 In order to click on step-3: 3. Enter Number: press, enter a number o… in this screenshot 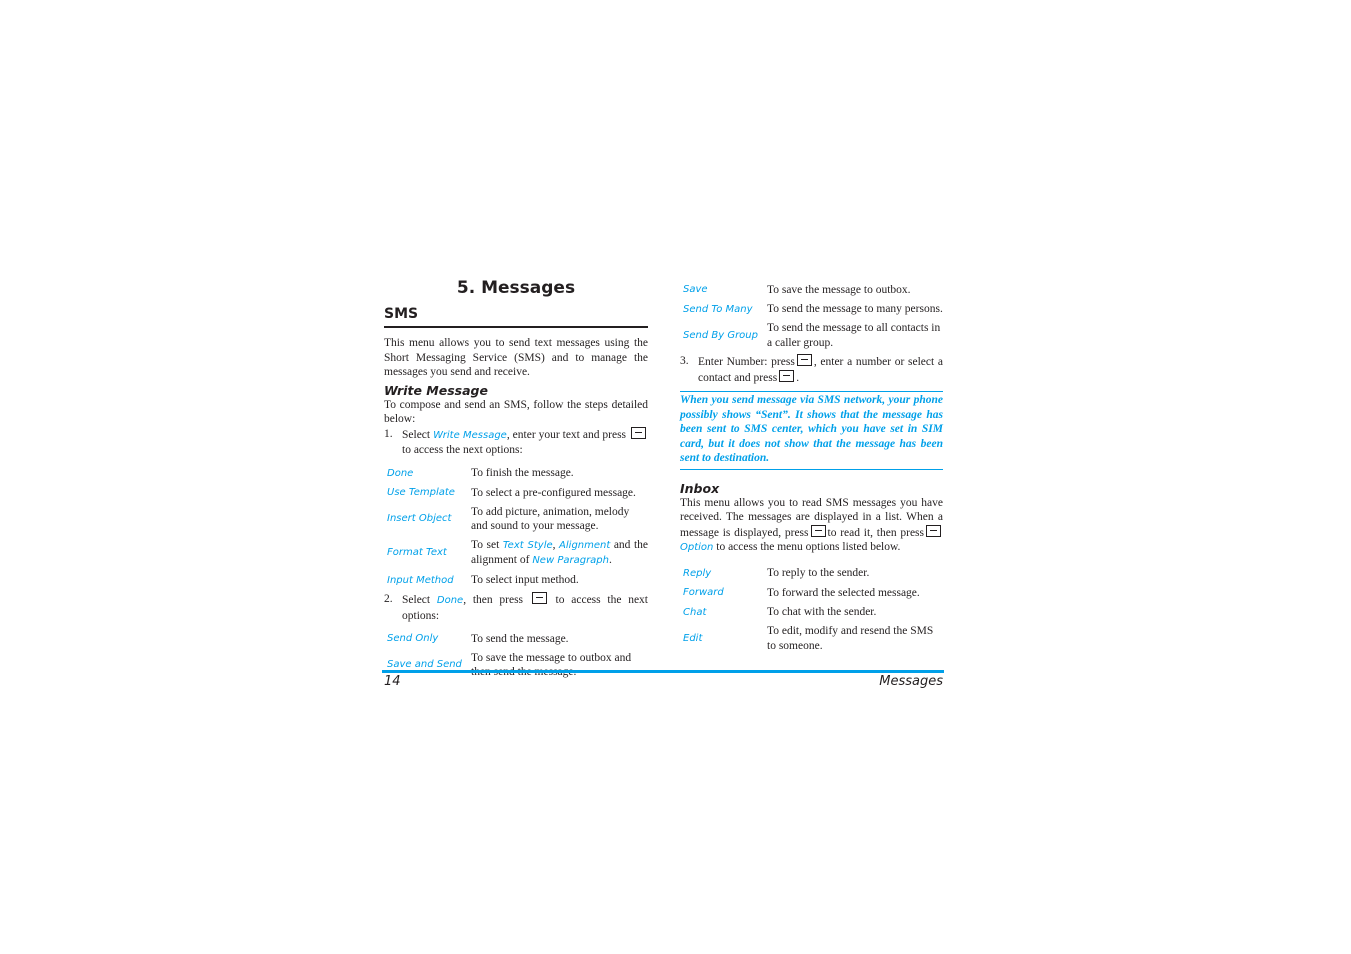, I will do `click(811, 369)`.